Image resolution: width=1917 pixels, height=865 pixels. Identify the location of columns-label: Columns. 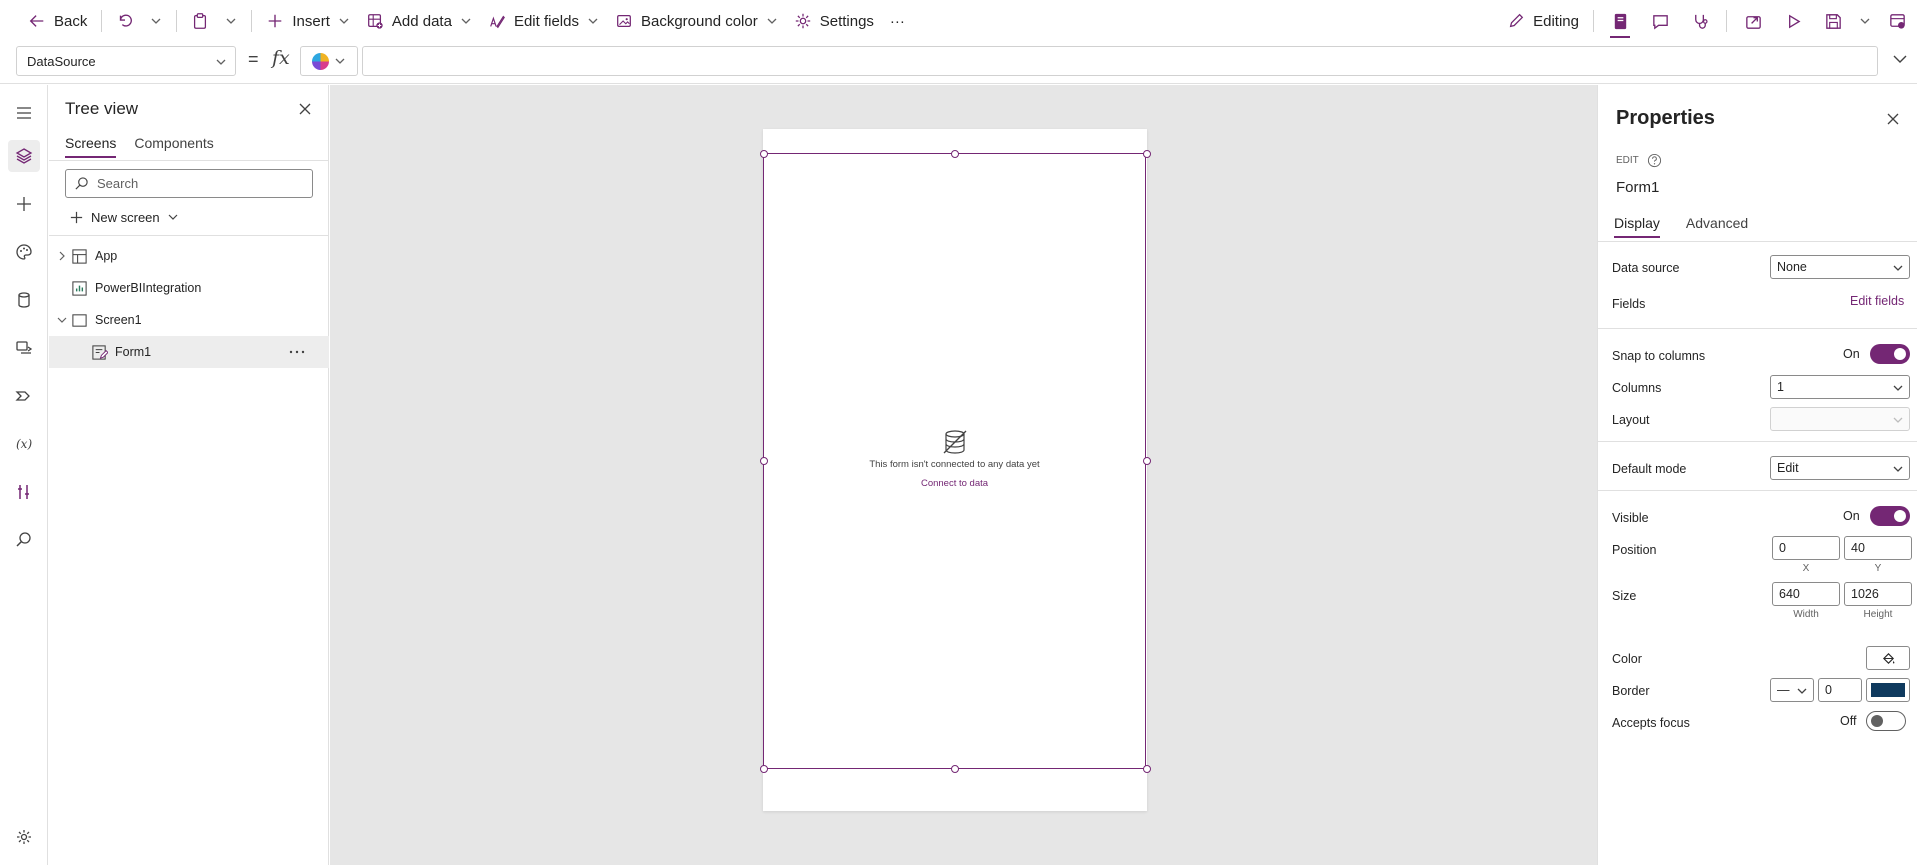
(1637, 388).